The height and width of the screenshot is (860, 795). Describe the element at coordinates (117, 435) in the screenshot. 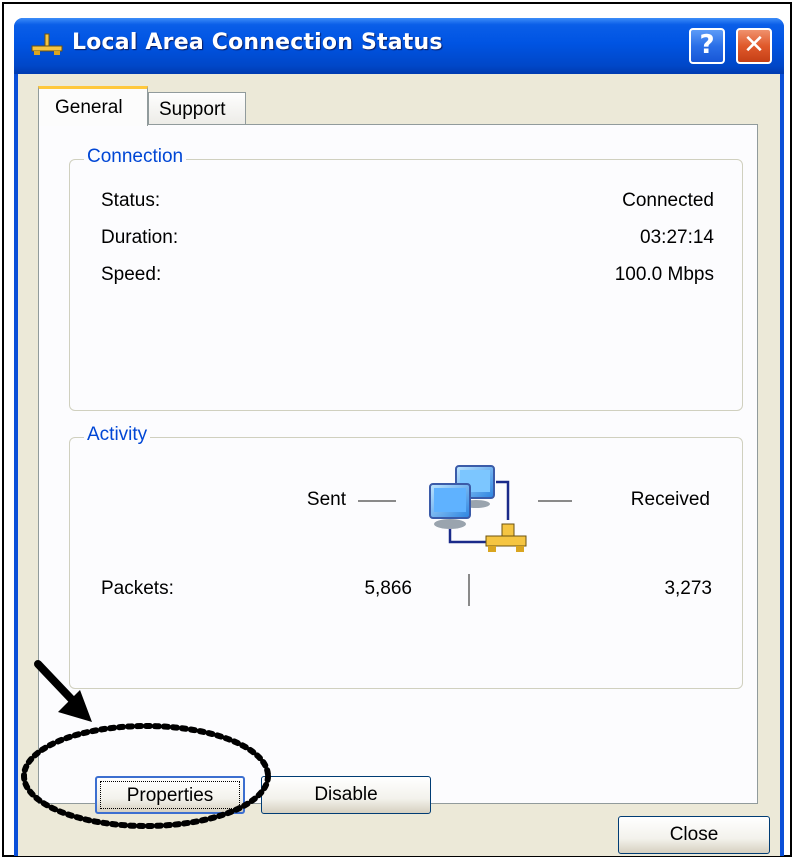

I see `activity-group-title: Activity` at that location.